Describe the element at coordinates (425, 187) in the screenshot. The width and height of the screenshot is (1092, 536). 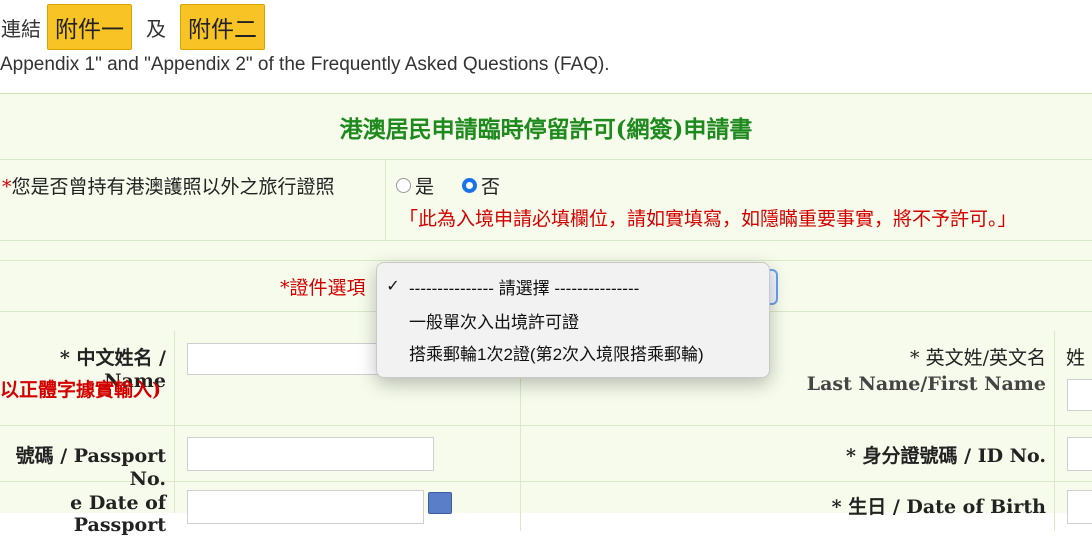
I see `radio-yes-label: 是` at that location.